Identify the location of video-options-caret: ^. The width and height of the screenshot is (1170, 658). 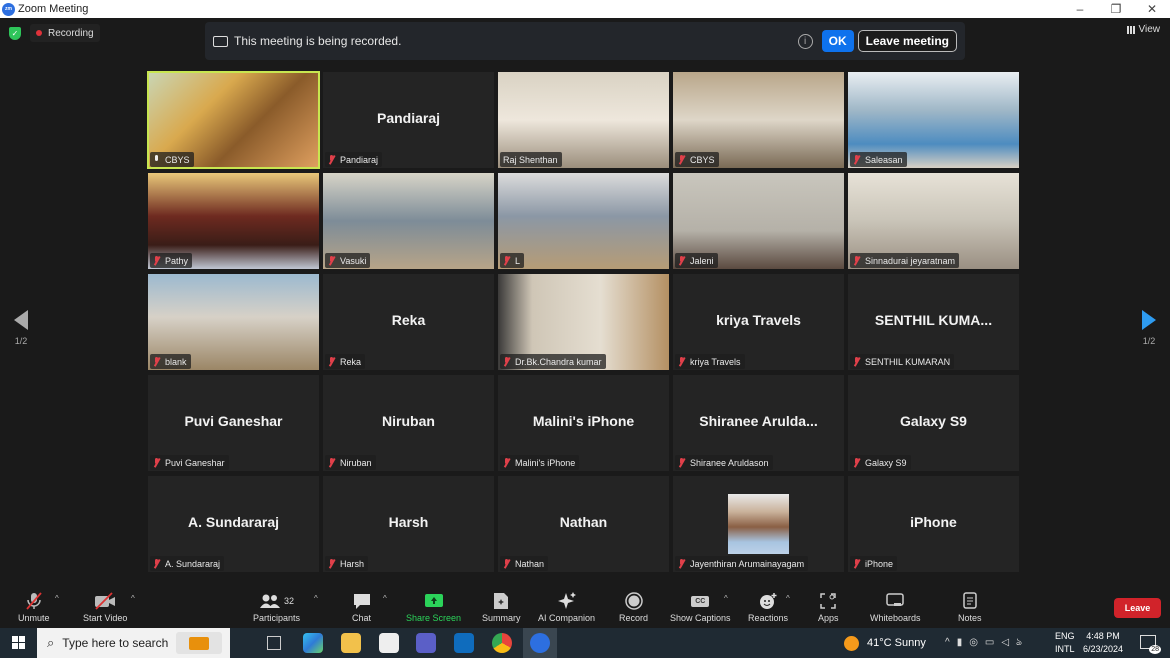
(133, 598).